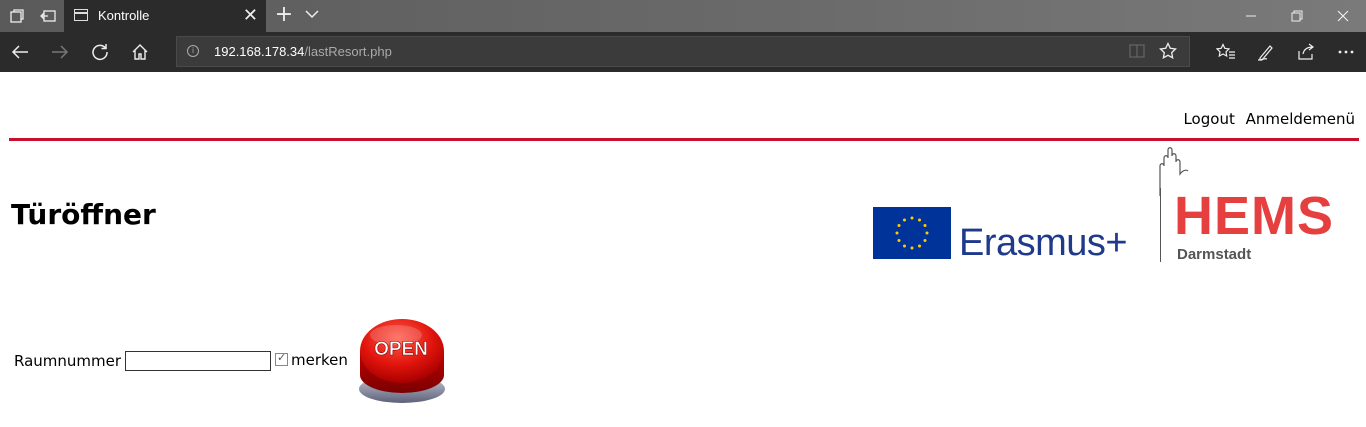 This screenshot has width=1366, height=427. Describe the element at coordinates (17, 16) in the screenshot. I see `tab-actions-icon` at that location.